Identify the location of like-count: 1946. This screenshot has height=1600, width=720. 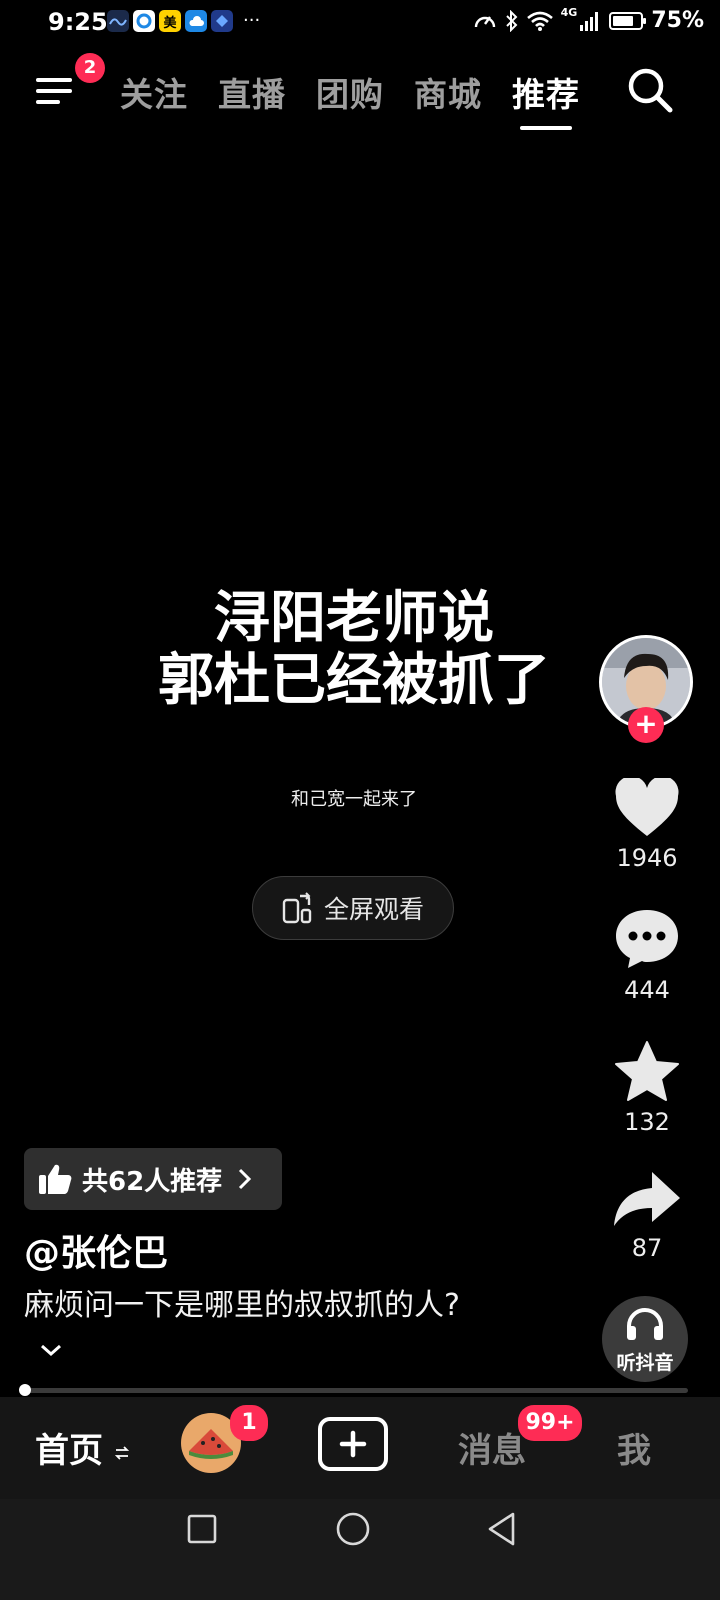
(647, 858).